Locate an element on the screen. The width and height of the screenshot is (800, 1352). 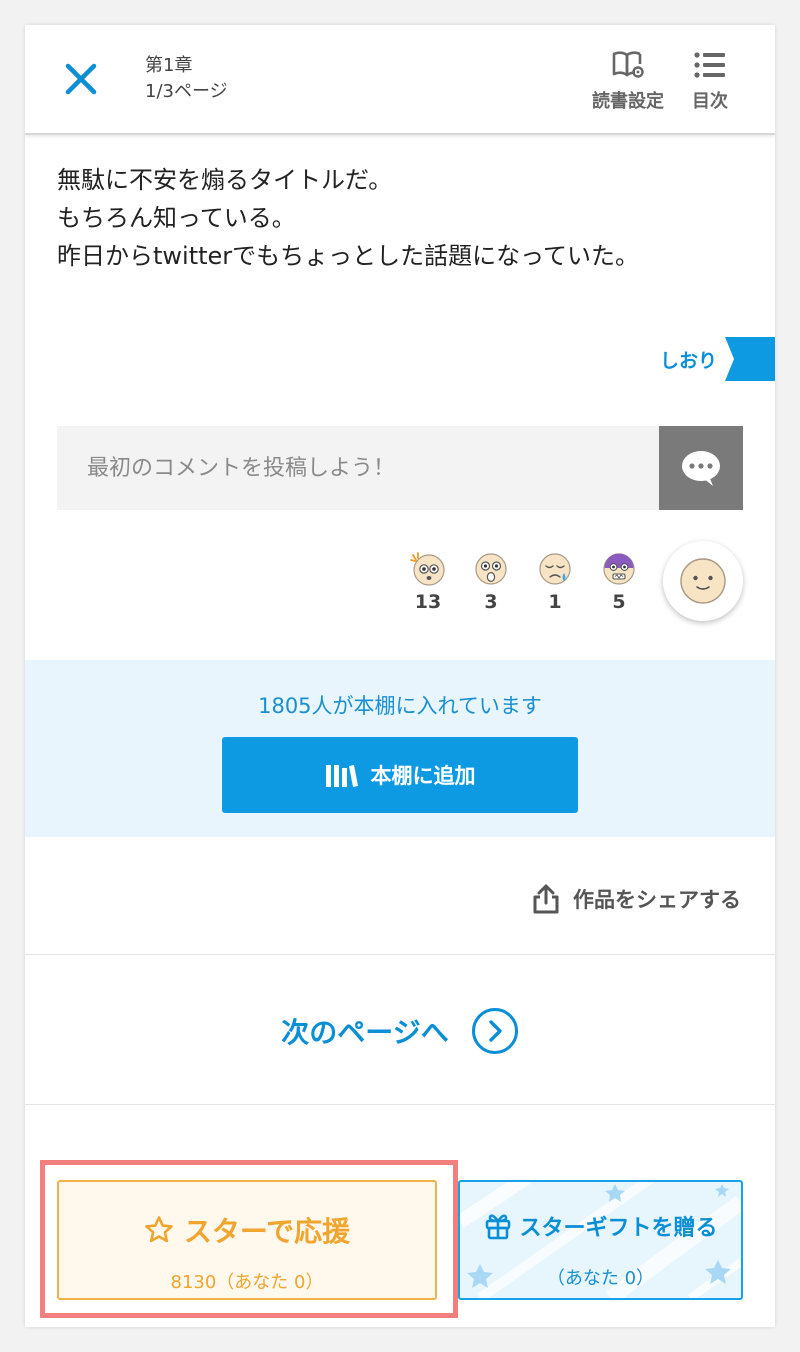
chevron-right-circle-icon is located at coordinates (494, 1031).